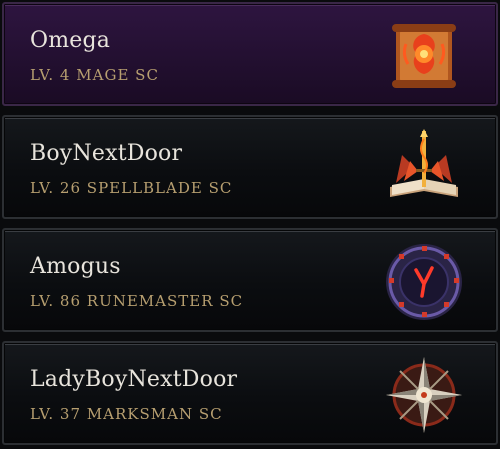 The image size is (500, 449). What do you see at coordinates (56, 301) in the screenshot?
I see `character-level: LV. 86` at bounding box center [56, 301].